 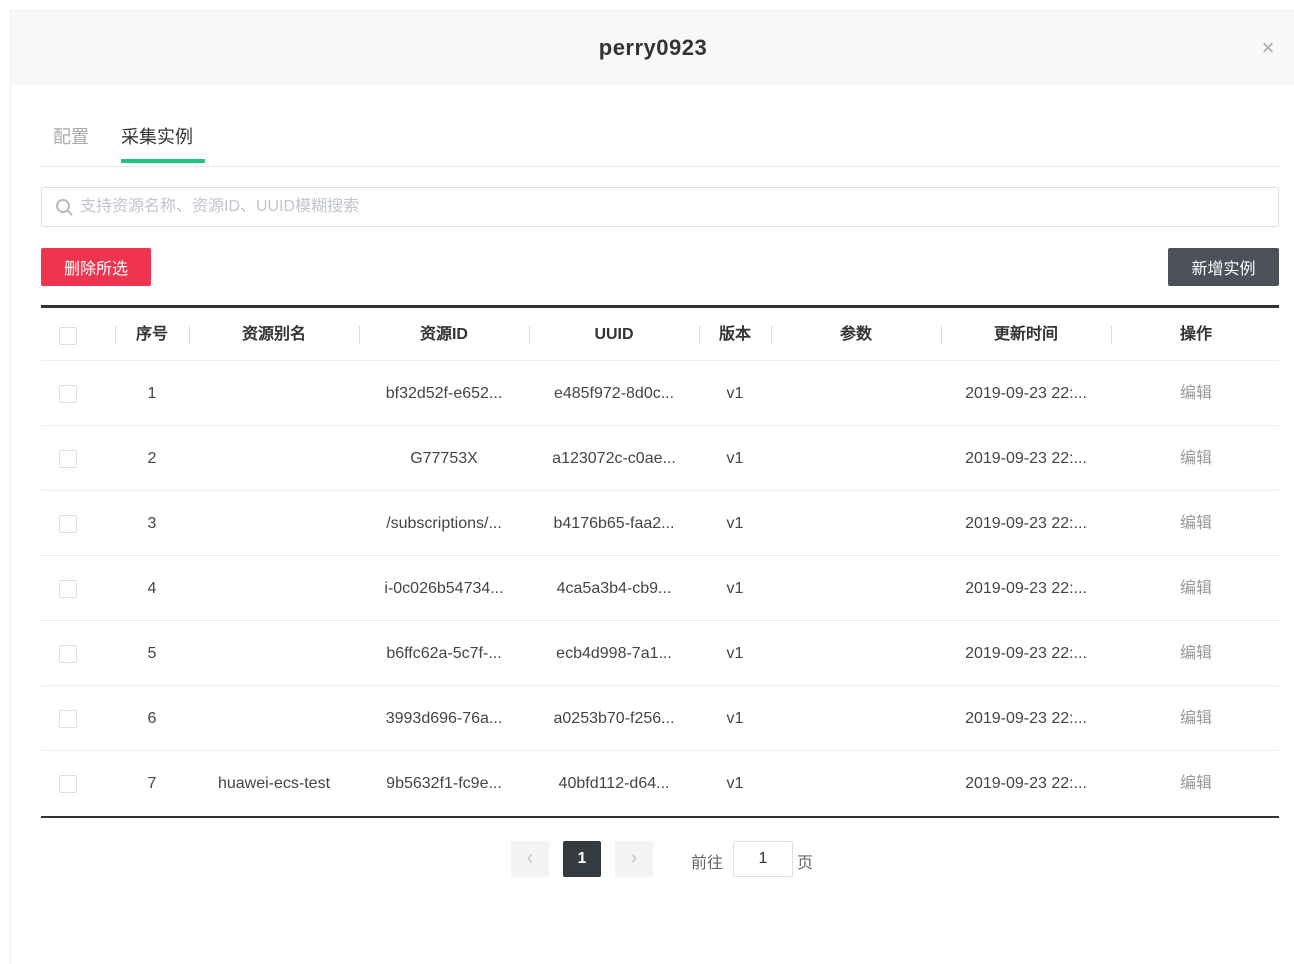 I want to click on column-header-uuid: UUID, so click(x=614, y=334).